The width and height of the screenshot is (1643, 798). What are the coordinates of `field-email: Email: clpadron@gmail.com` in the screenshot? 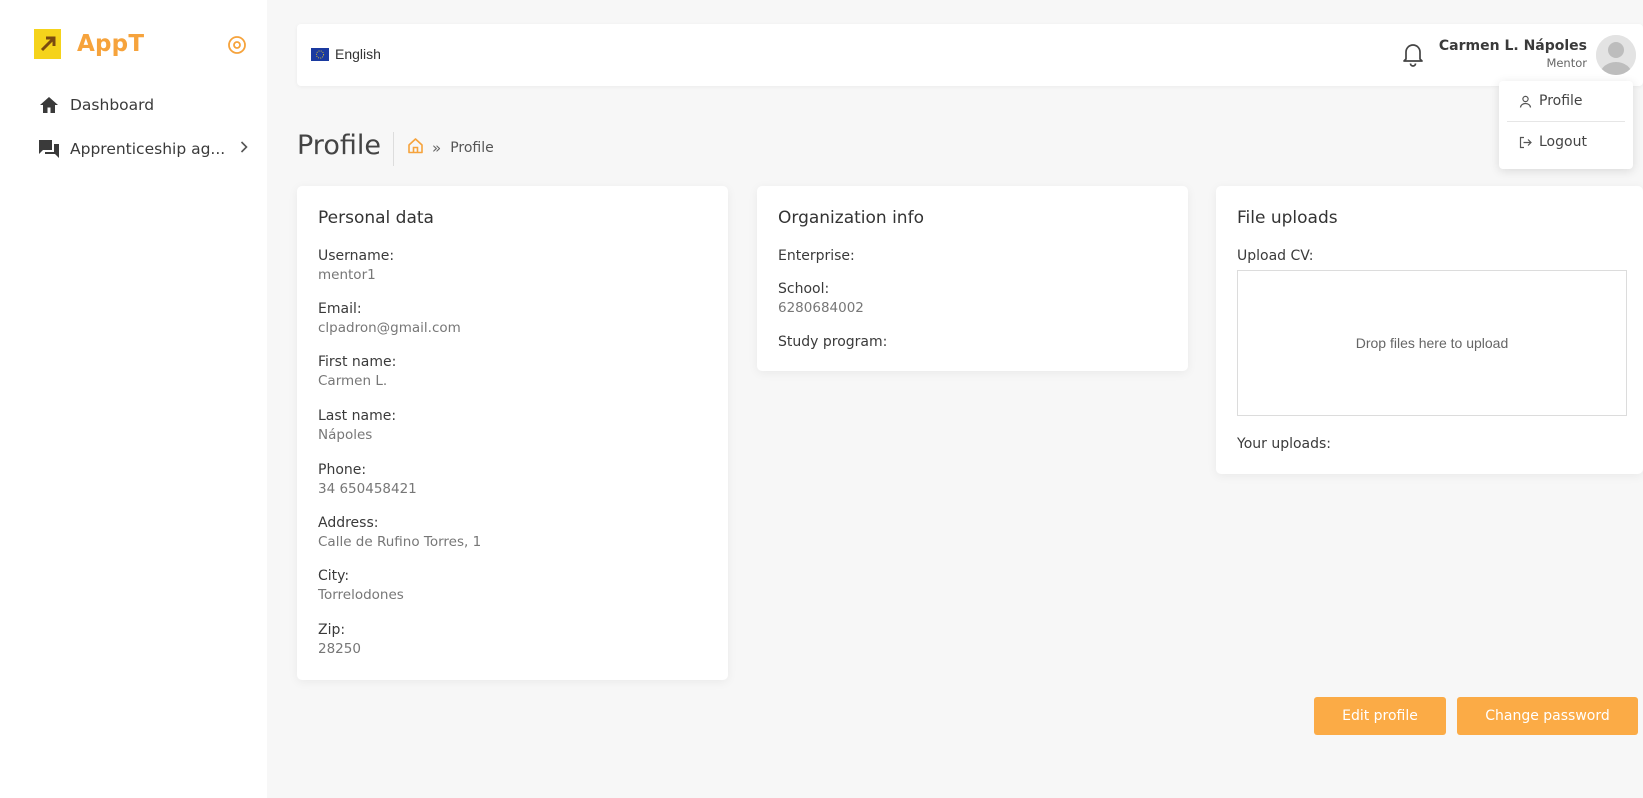 It's located at (389, 318).